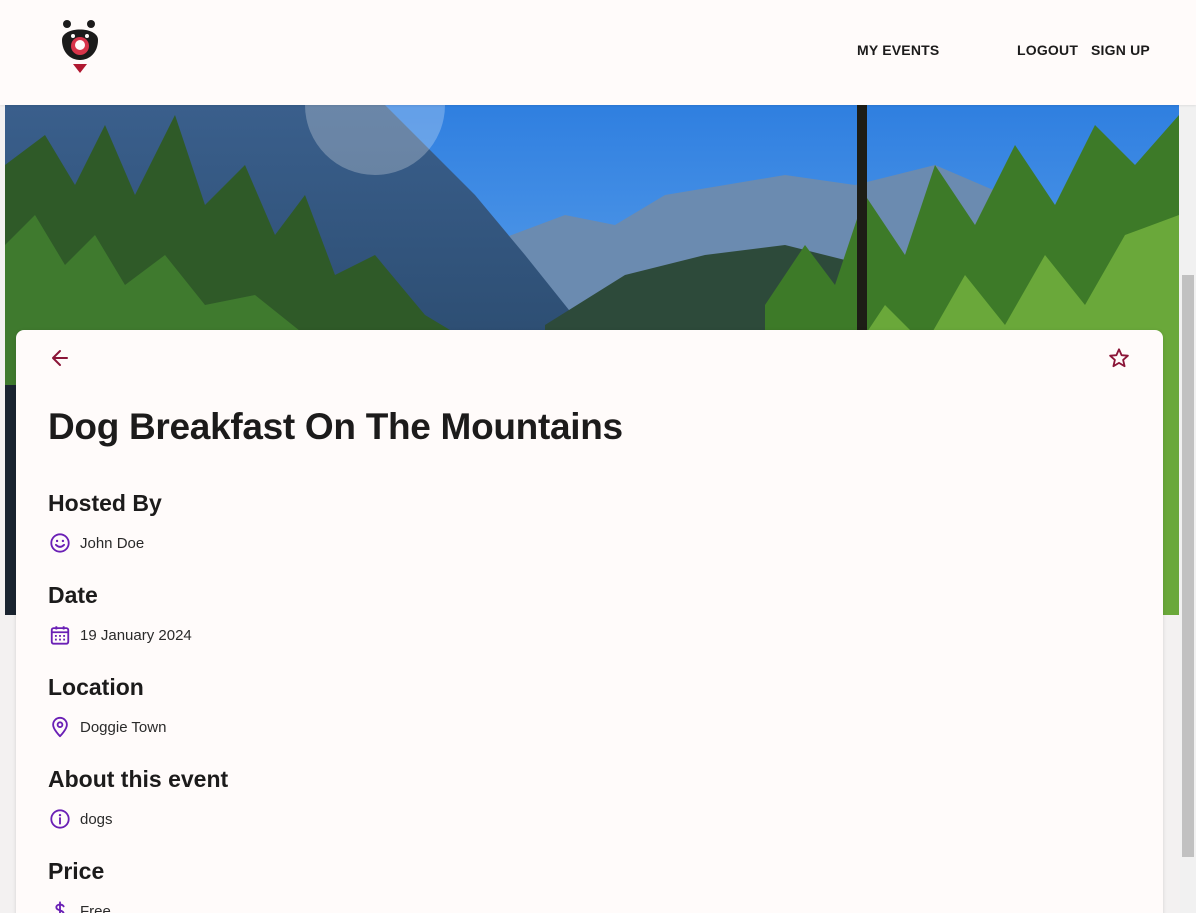 The height and width of the screenshot is (913, 1196). What do you see at coordinates (95, 907) in the screenshot?
I see `event-price: Free` at bounding box center [95, 907].